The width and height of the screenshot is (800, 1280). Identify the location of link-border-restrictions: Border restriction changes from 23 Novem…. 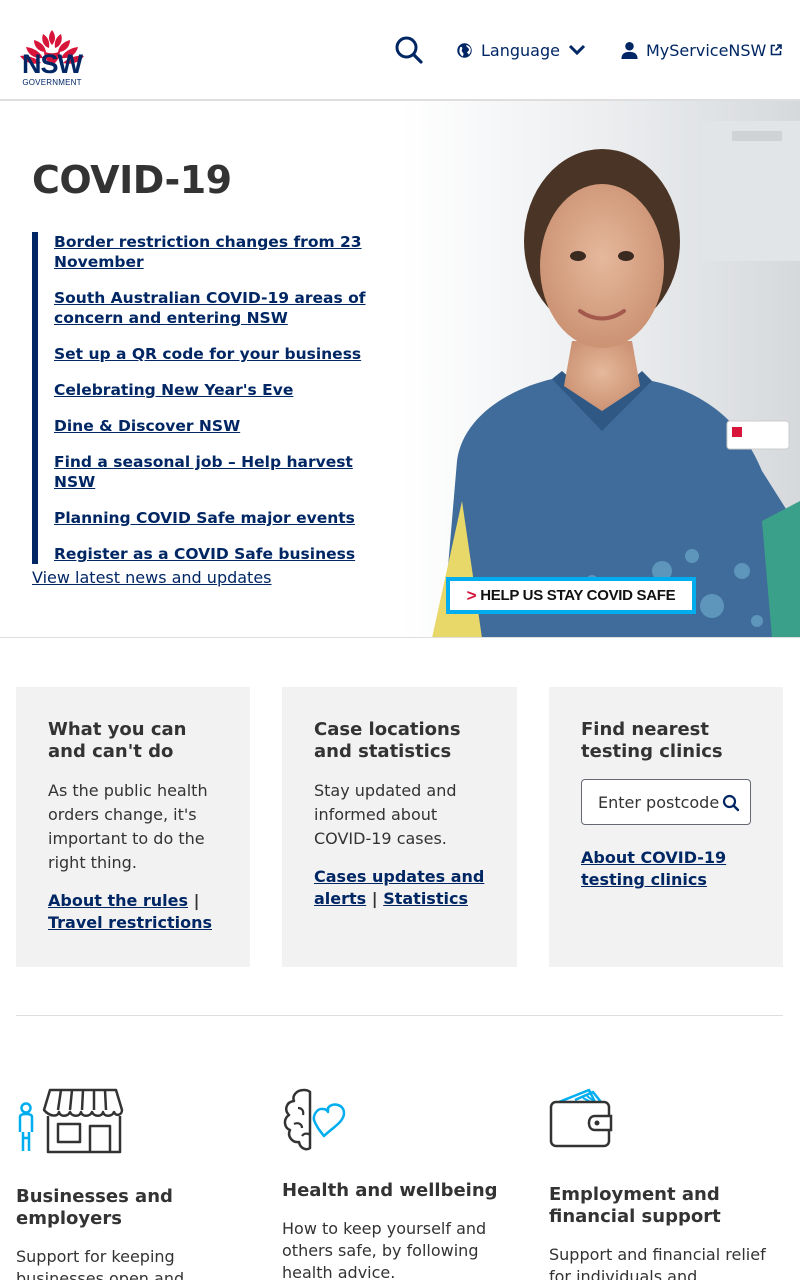
(208, 252).